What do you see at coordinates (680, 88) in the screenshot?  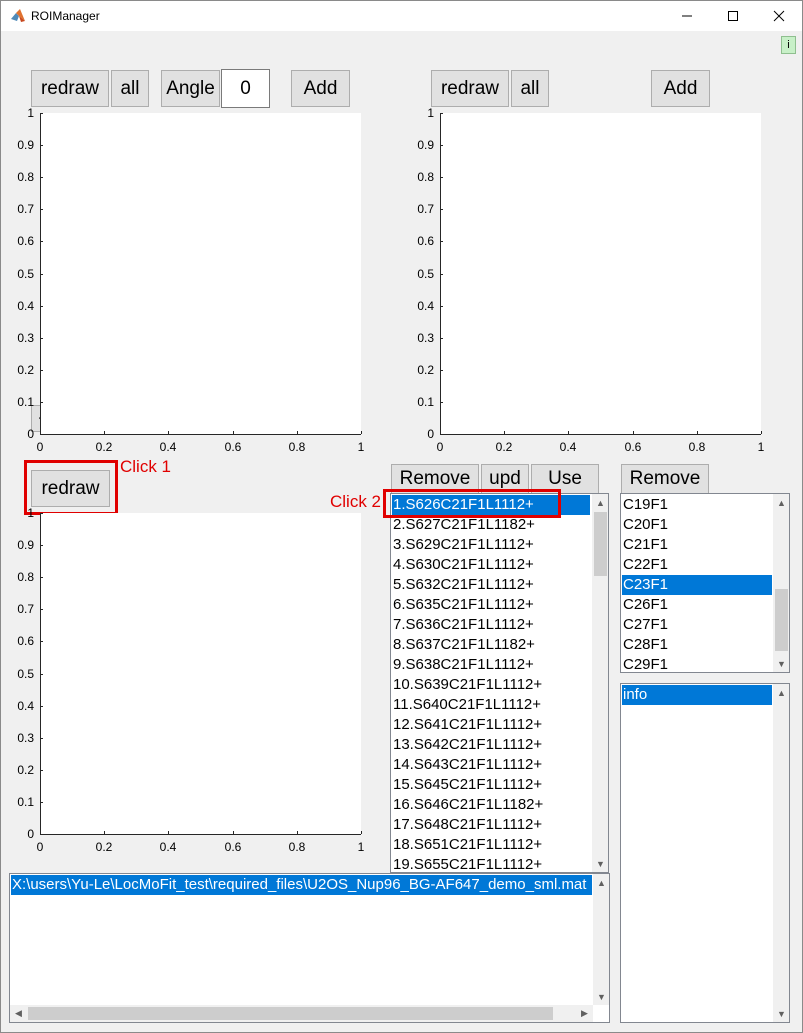 I see `top-right-add-button: Add` at bounding box center [680, 88].